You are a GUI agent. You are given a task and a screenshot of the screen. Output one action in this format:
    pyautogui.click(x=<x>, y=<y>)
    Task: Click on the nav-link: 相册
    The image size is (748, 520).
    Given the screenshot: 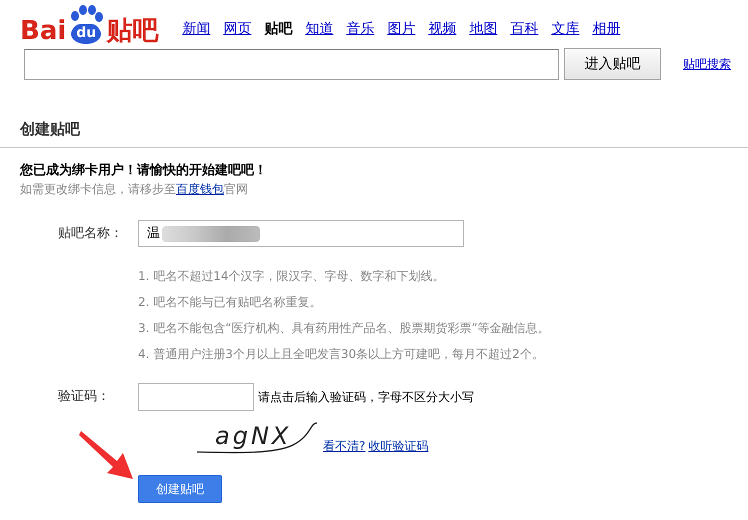 What is the action you would take?
    pyautogui.click(x=606, y=29)
    